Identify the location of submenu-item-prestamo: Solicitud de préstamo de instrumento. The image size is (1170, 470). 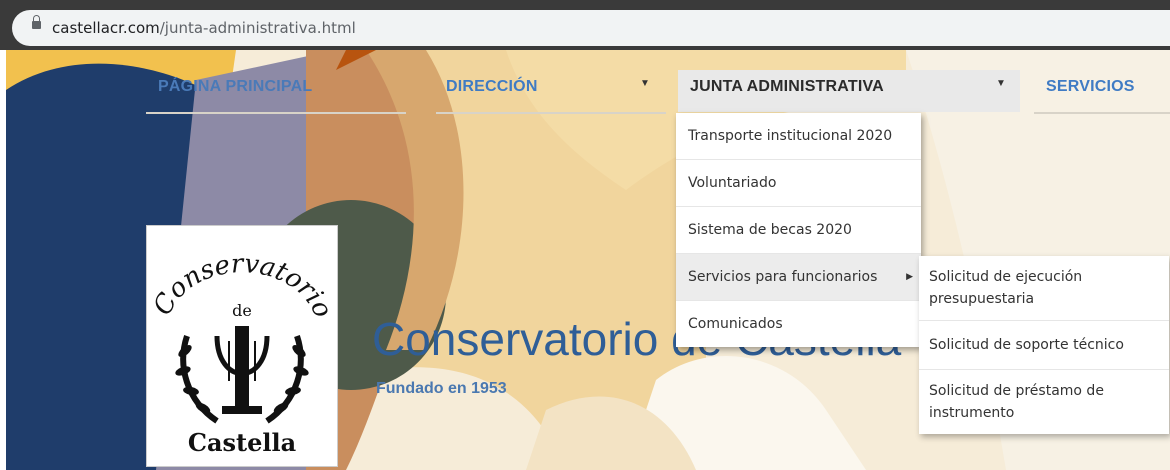
(1044, 402).